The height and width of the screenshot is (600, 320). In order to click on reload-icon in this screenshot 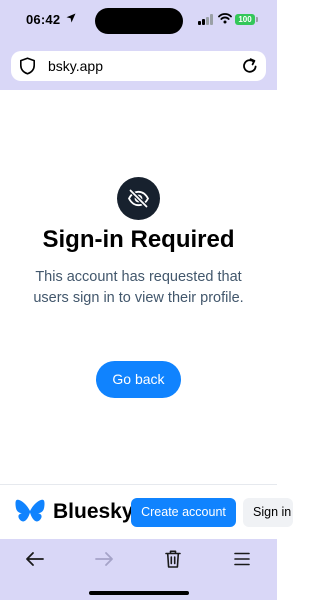, I will do `click(250, 66)`.